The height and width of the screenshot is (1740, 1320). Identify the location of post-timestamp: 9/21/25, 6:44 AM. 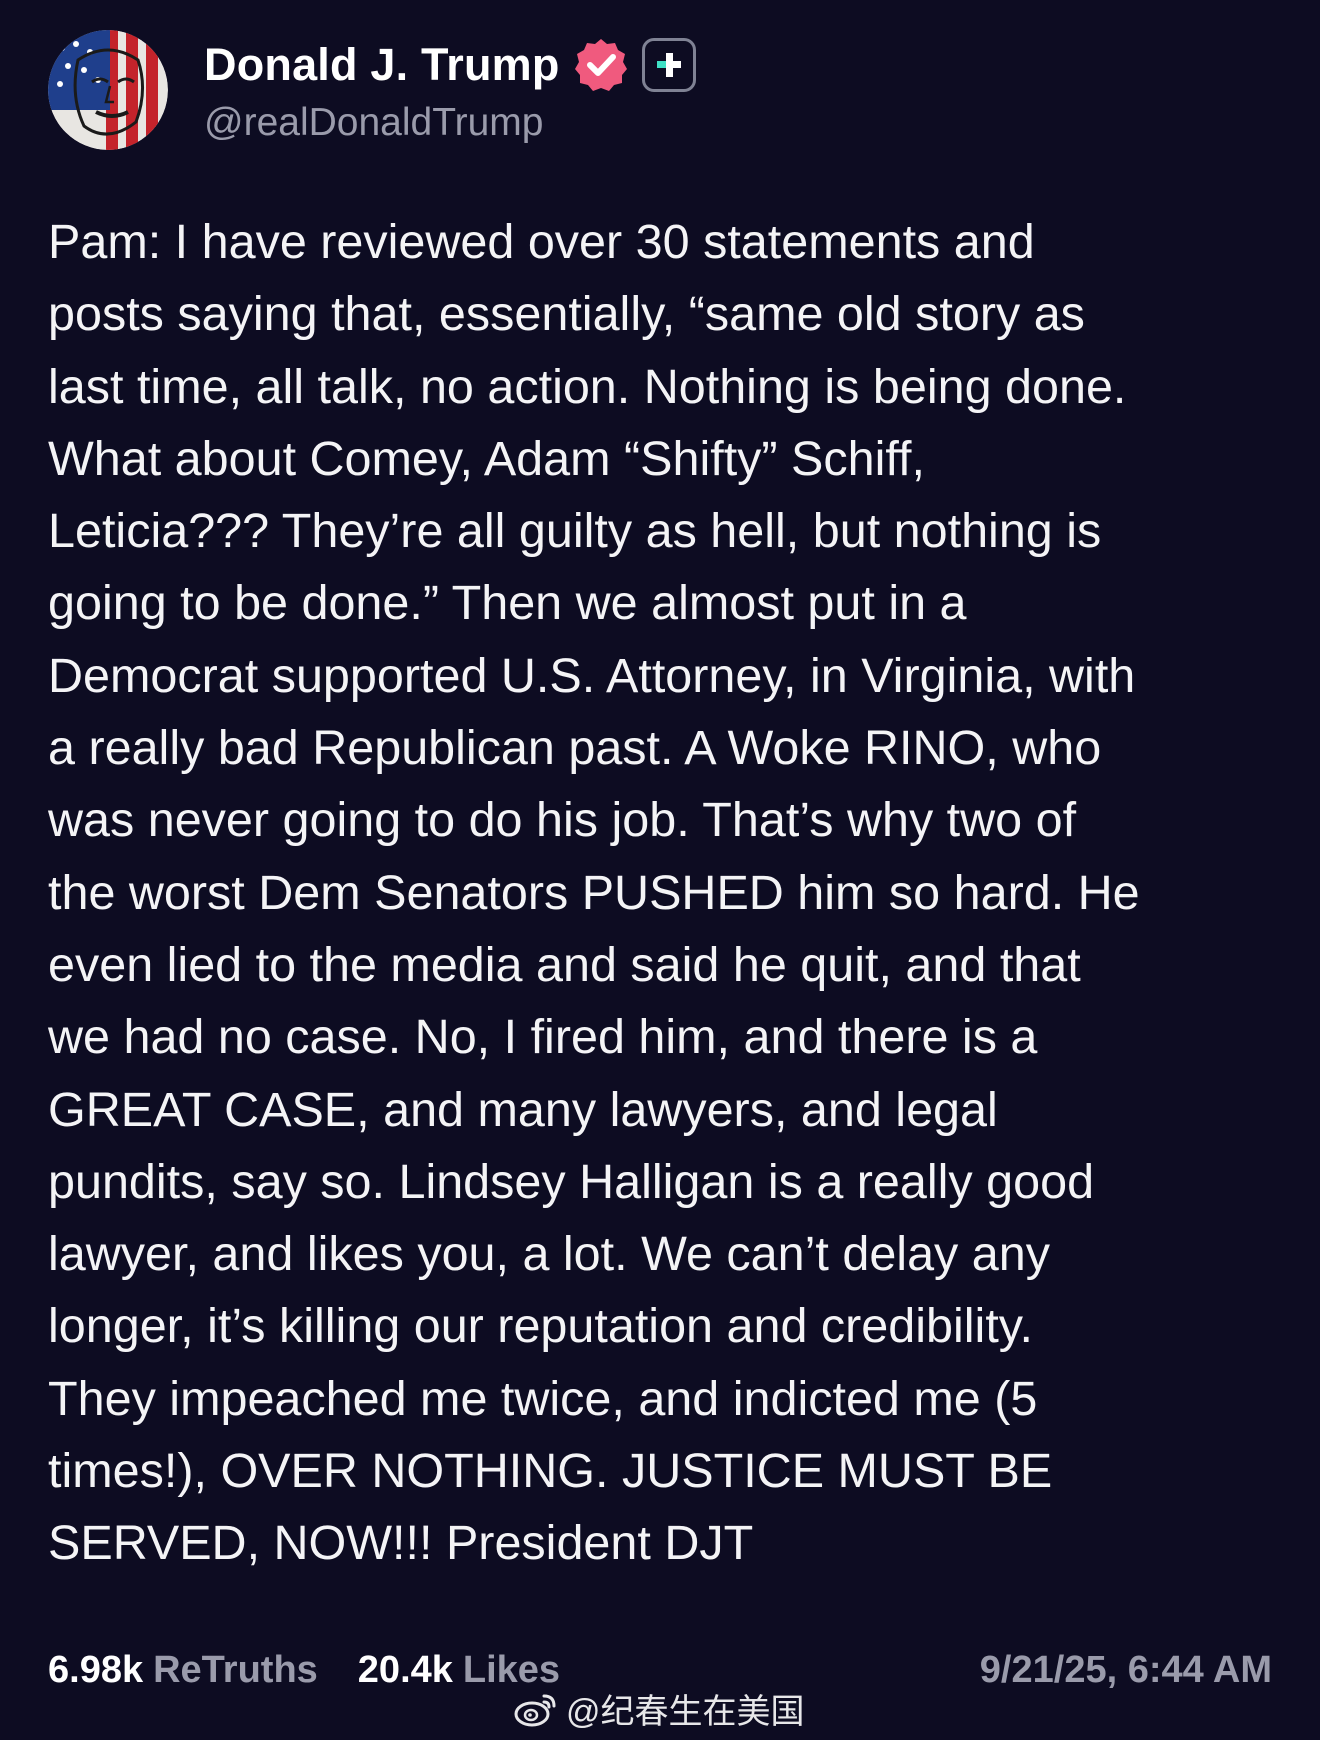
(1126, 1670).